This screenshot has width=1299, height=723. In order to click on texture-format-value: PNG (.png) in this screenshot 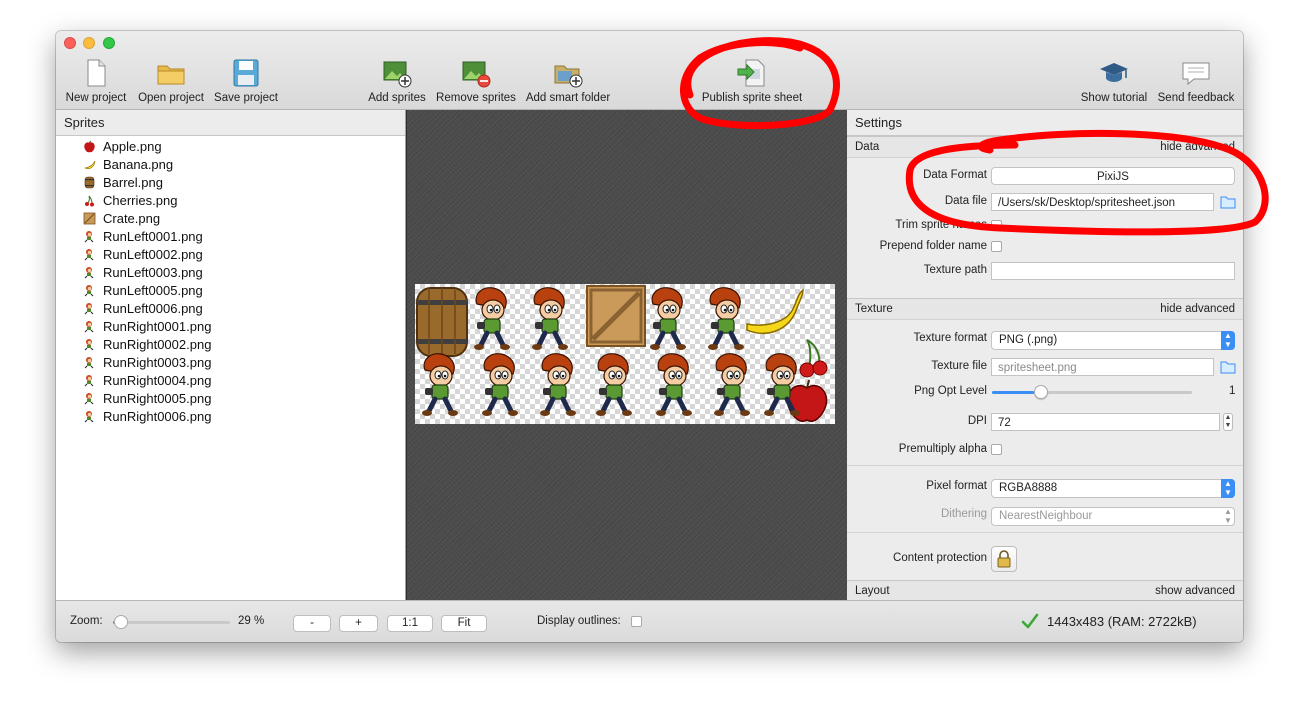, I will do `click(1028, 340)`.